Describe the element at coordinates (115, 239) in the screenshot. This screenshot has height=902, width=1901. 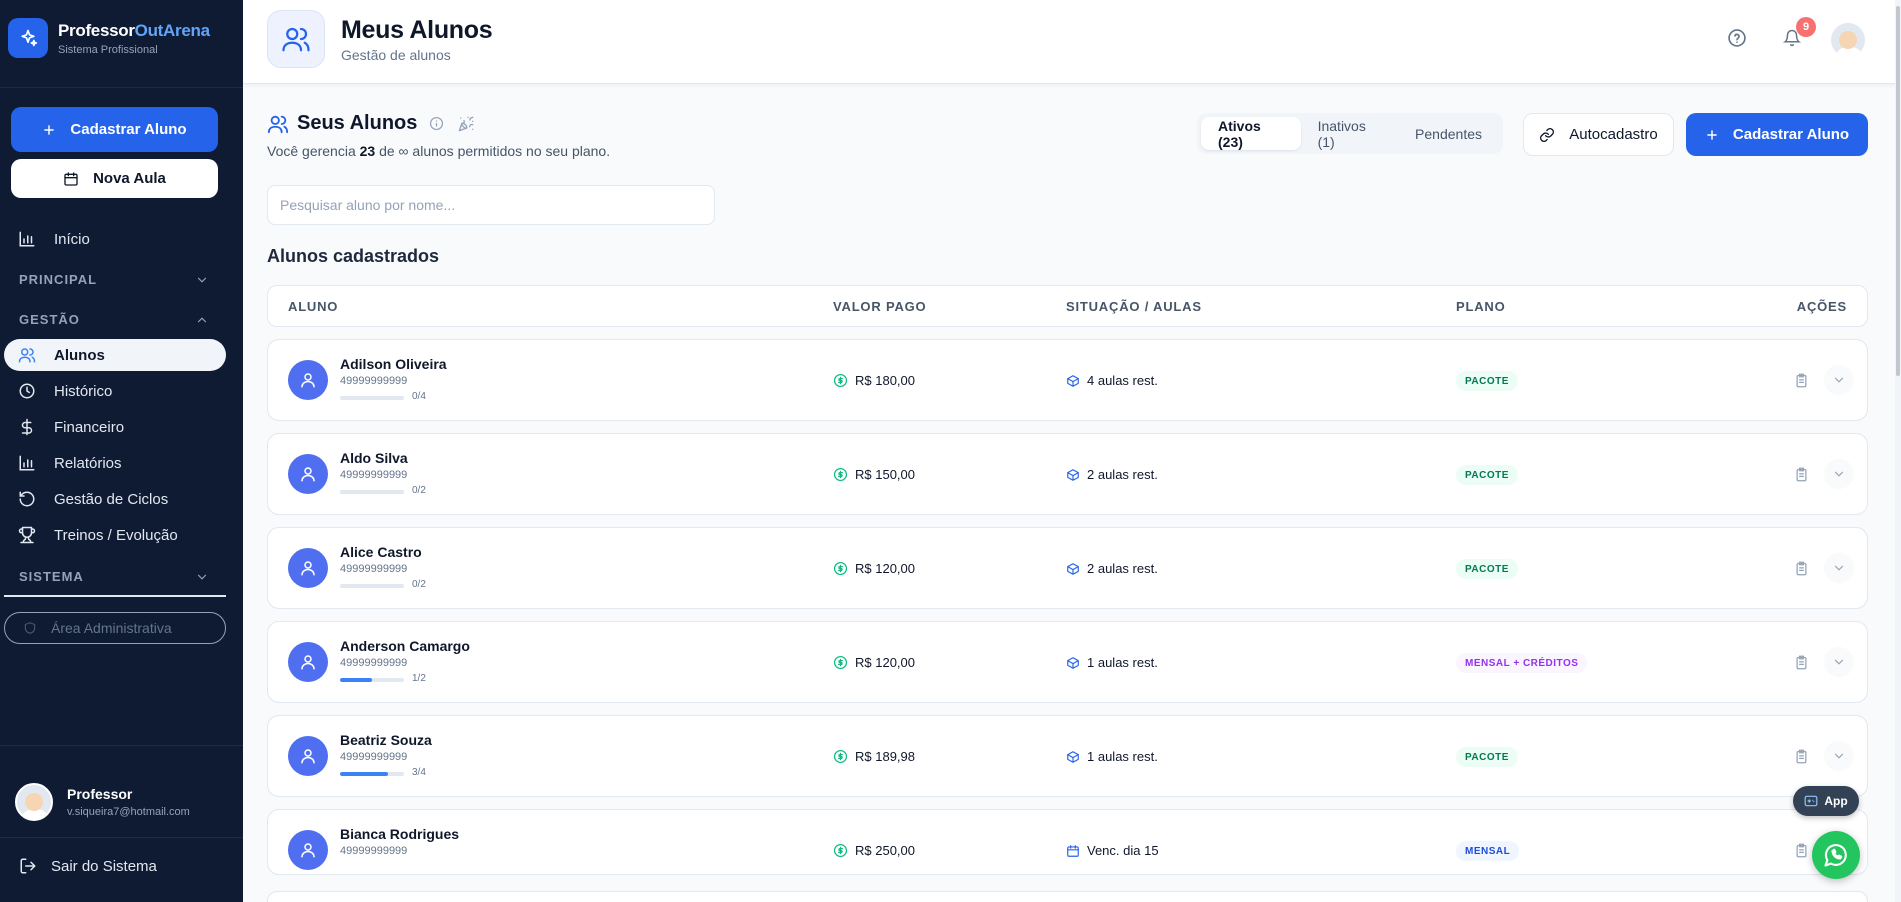
I see `sidebar-item-home: Início` at that location.